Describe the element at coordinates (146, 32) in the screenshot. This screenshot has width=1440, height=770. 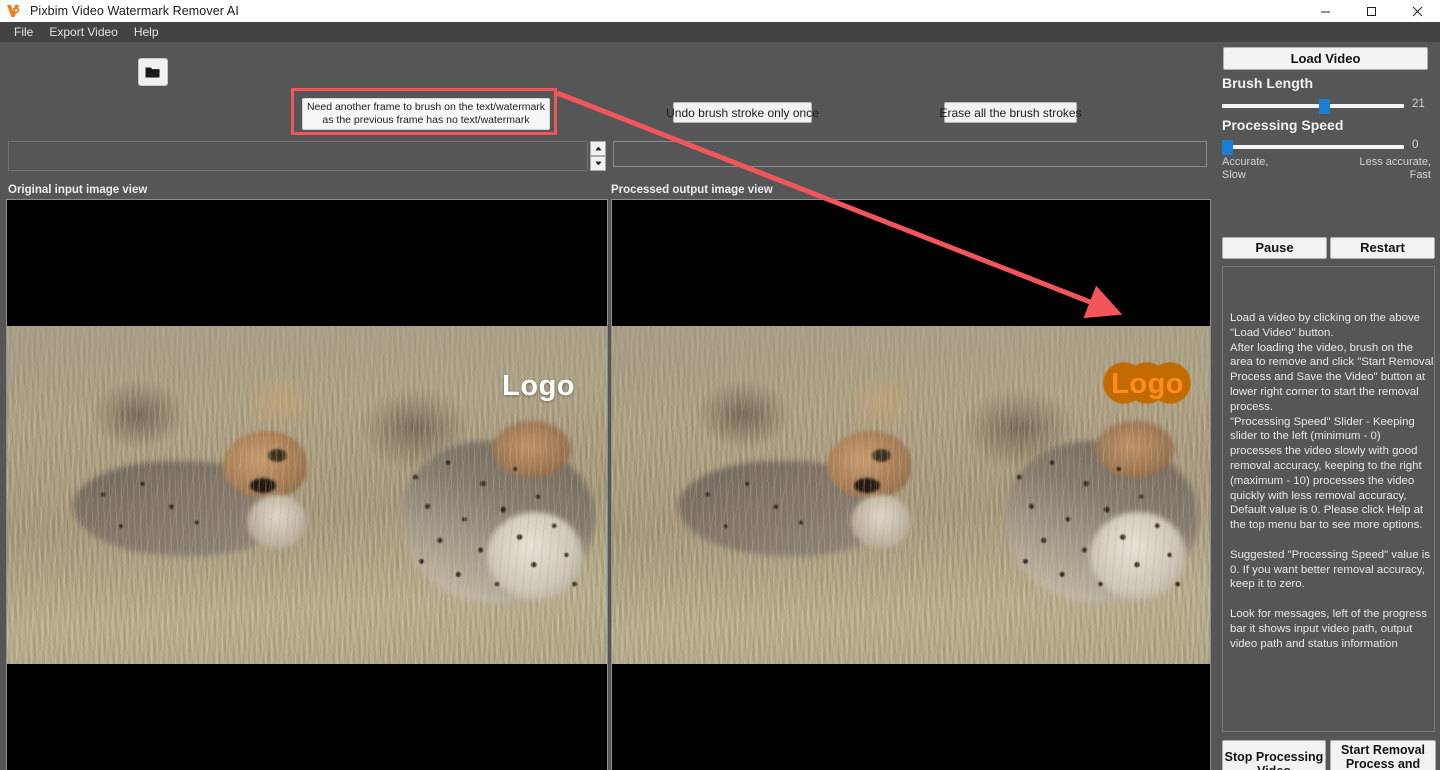
I see `menu-item-help: Help` at that location.